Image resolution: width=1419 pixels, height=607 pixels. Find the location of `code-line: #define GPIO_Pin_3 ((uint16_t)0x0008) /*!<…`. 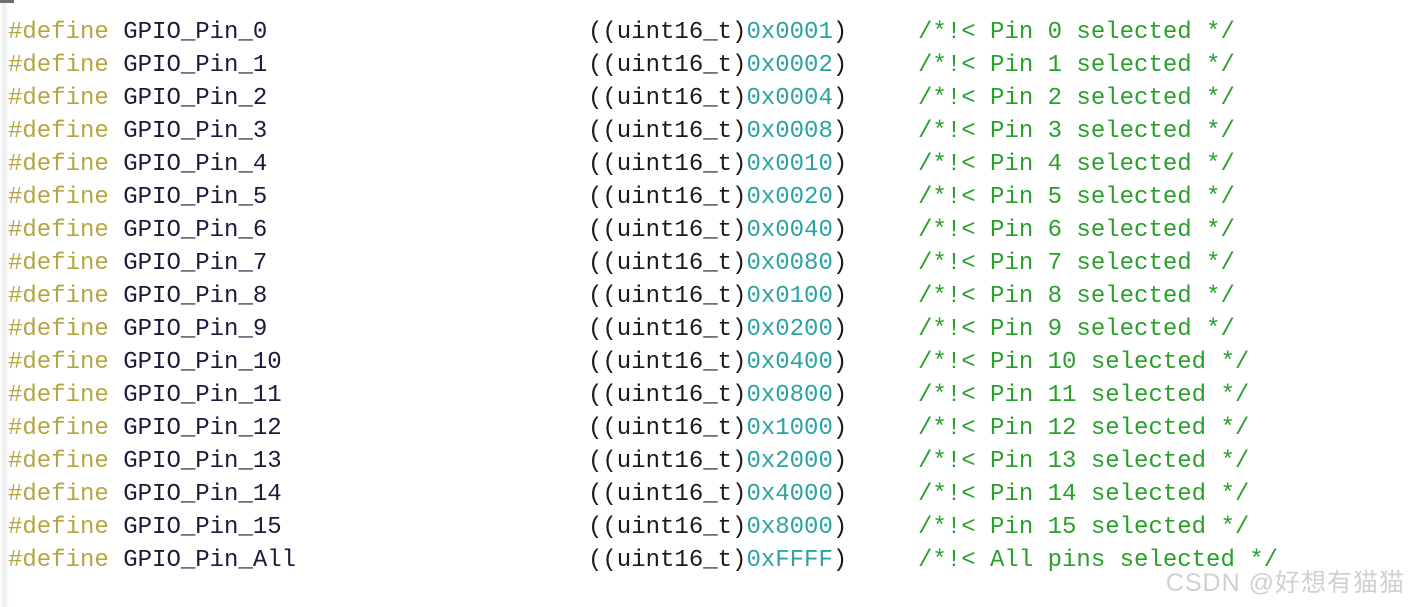

code-line: #define GPIO_Pin_3 ((uint16_t)0x0008) /*!<… is located at coordinates (709, 131).